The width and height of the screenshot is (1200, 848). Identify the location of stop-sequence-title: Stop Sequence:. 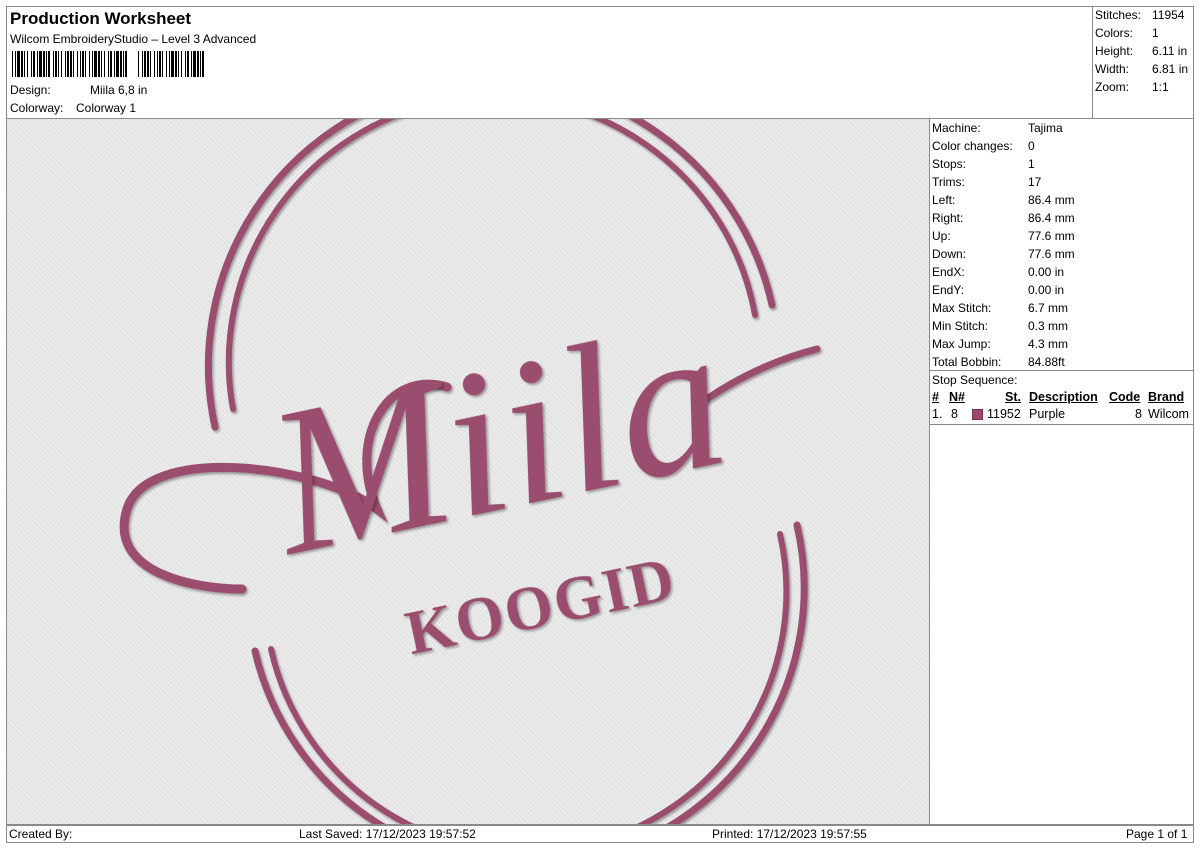
(975, 380).